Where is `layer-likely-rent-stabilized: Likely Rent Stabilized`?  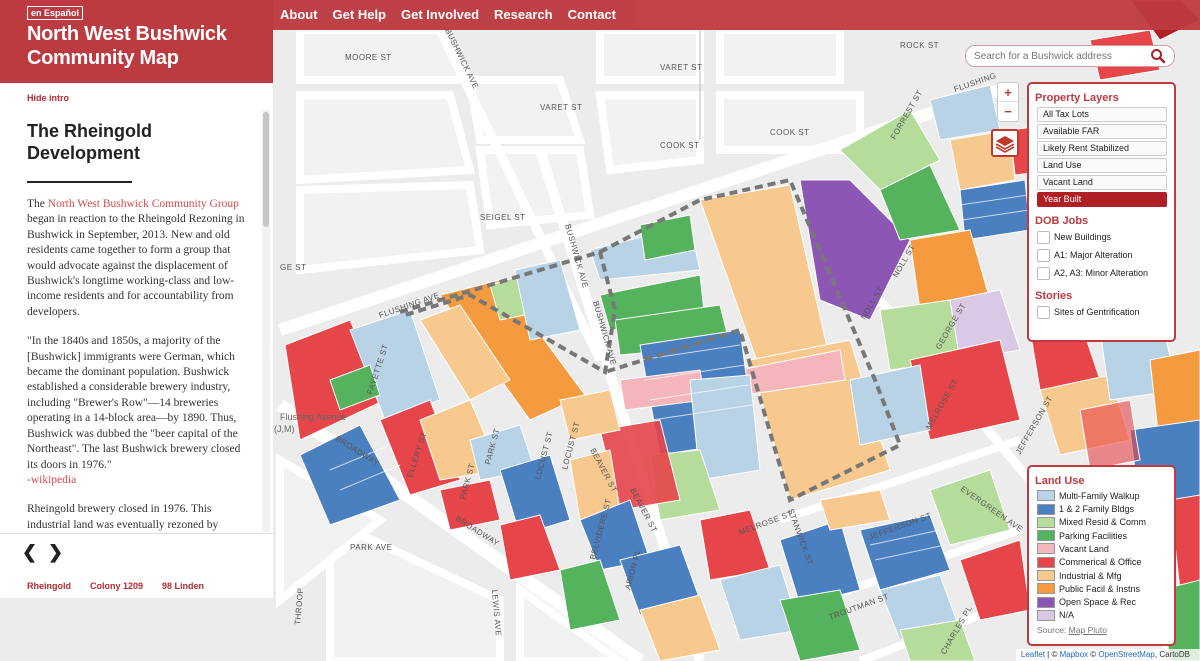 layer-likely-rent-stabilized: Likely Rent Stabilized is located at coordinates (1102, 148).